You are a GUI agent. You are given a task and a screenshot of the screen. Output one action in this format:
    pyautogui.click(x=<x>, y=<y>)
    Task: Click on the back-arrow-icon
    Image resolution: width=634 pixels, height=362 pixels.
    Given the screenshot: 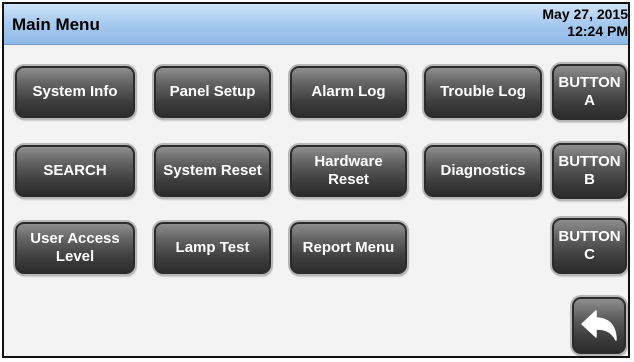 What is the action you would take?
    pyautogui.click(x=599, y=325)
    